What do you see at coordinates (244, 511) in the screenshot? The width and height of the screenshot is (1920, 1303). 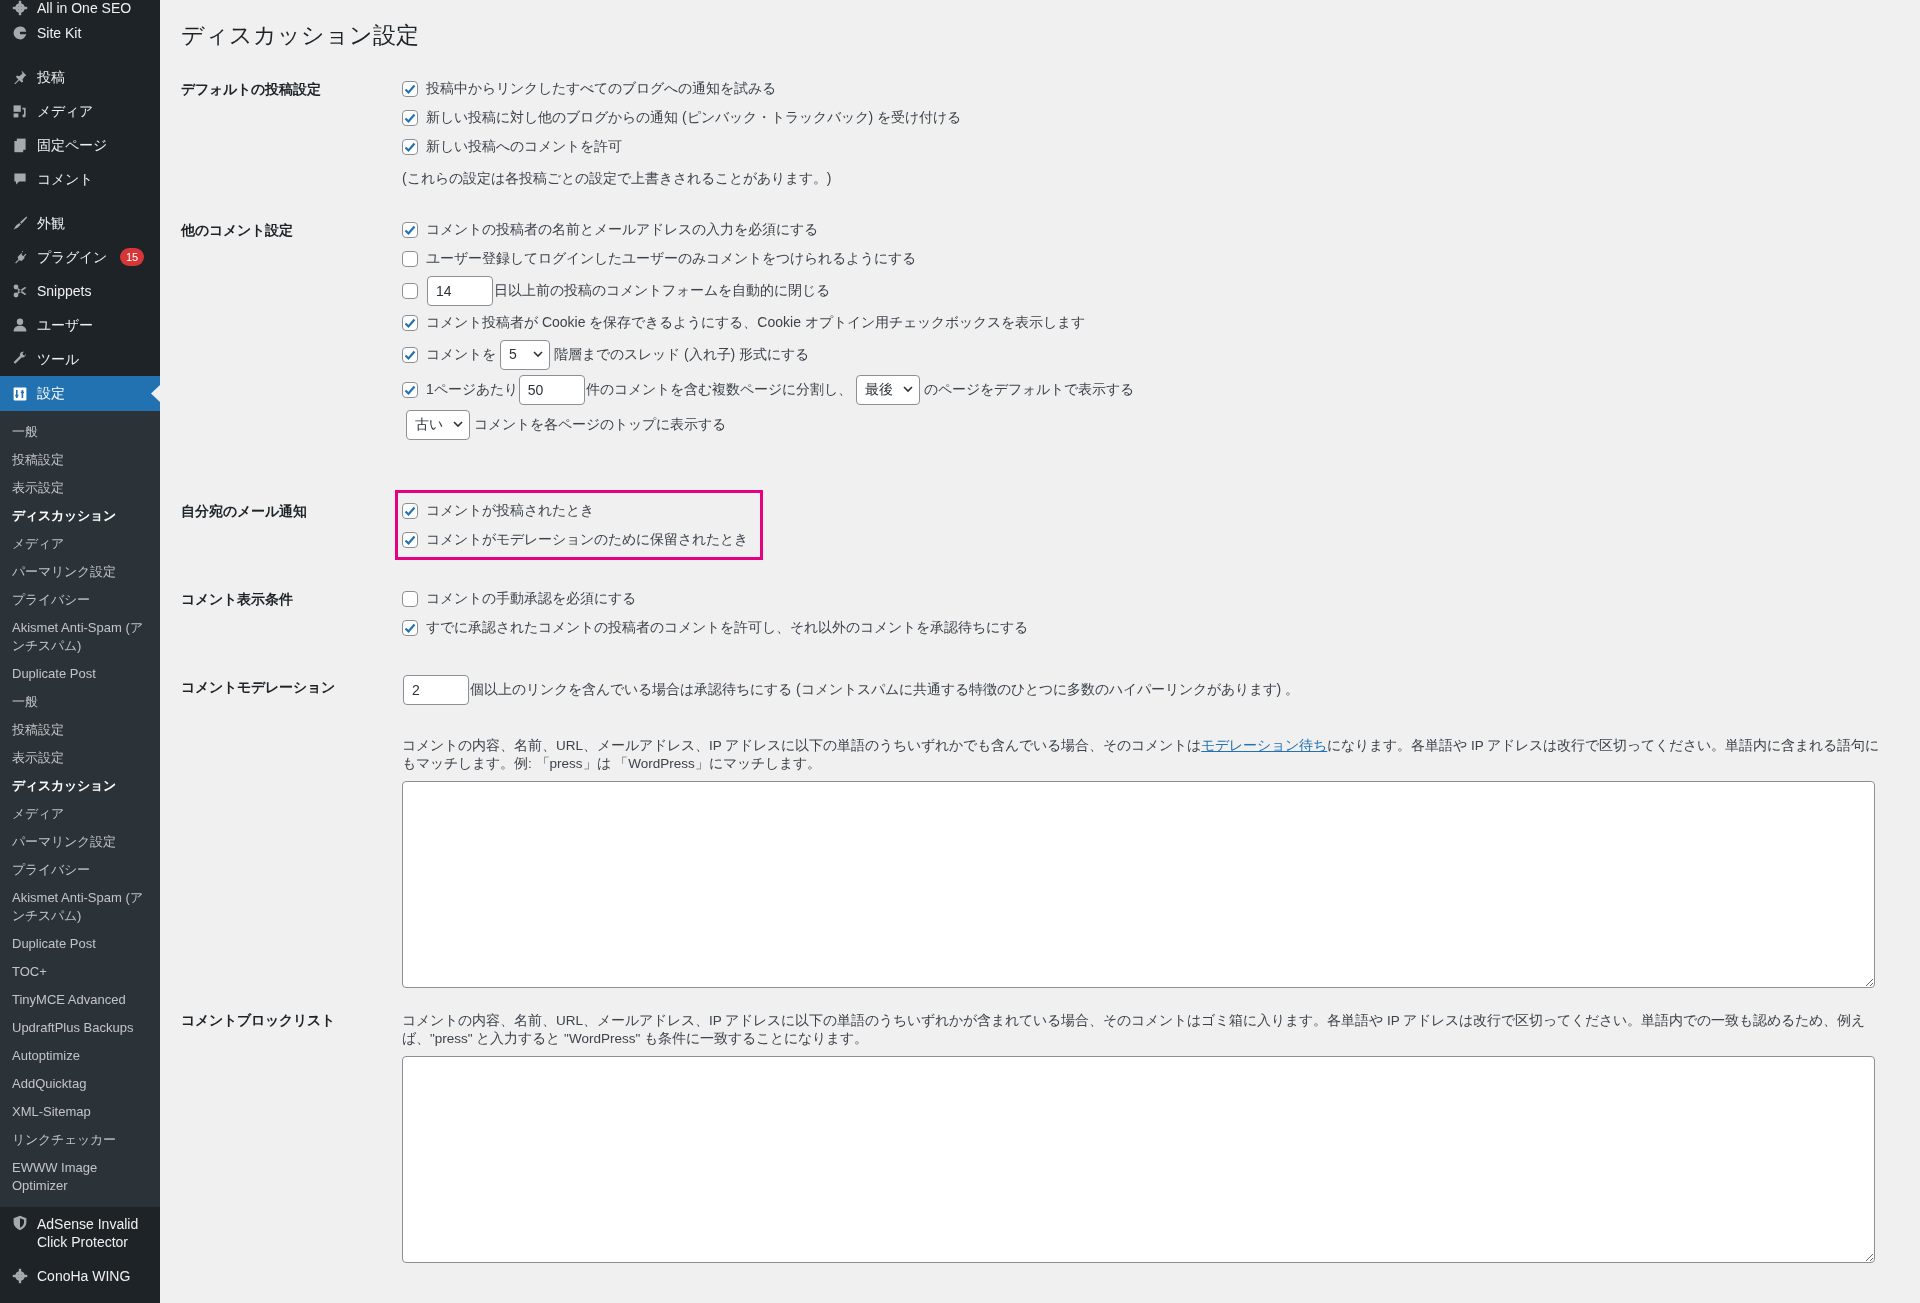 I see `section-label: 自分宛のメール通知` at bounding box center [244, 511].